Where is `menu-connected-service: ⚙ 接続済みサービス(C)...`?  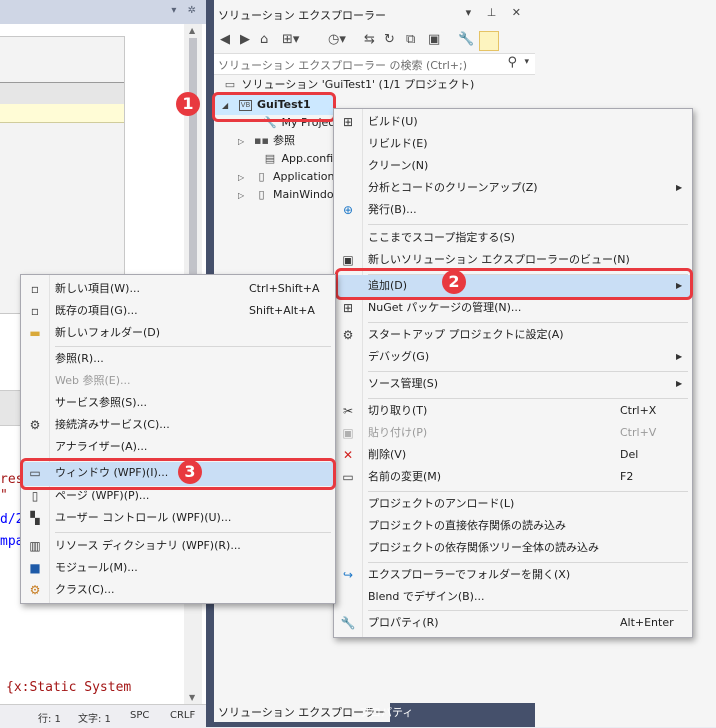
menu-connected-service: ⚙ 接続済みサービス(C)... is located at coordinates (178, 425).